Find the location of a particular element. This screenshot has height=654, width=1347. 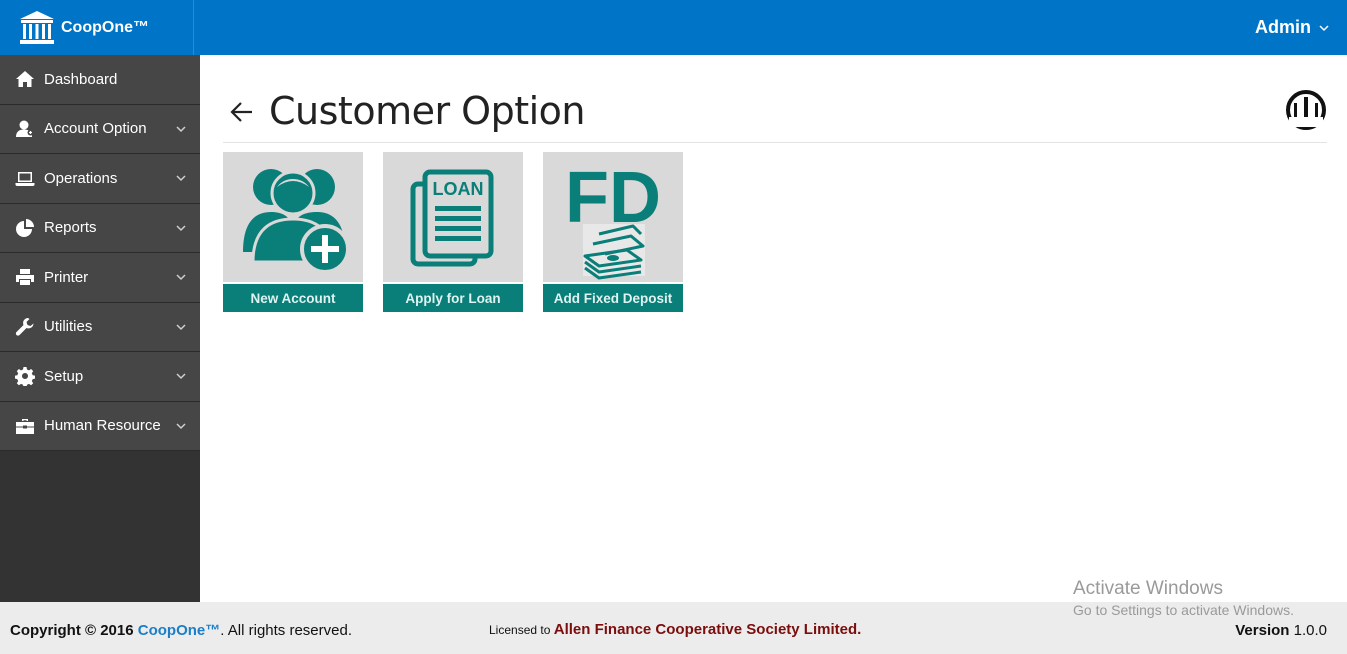

page-header: Customer Option is located at coordinates (775, 114).